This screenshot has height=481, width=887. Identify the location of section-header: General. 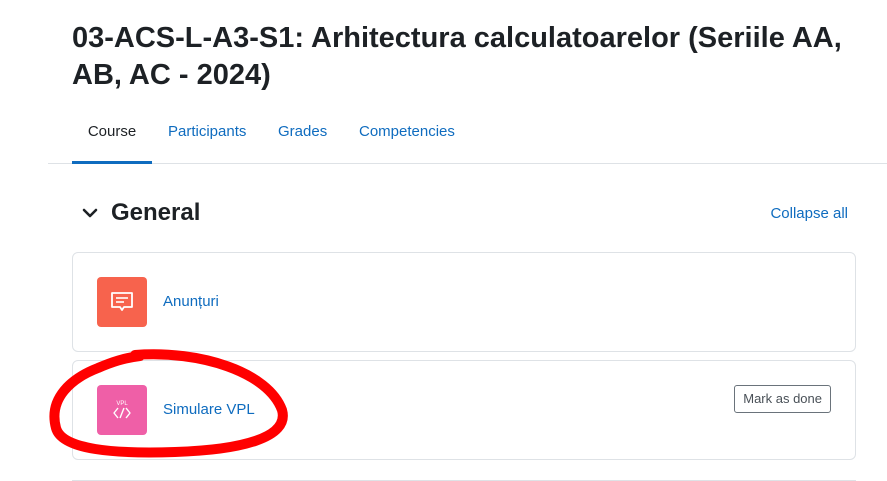
(140, 213).